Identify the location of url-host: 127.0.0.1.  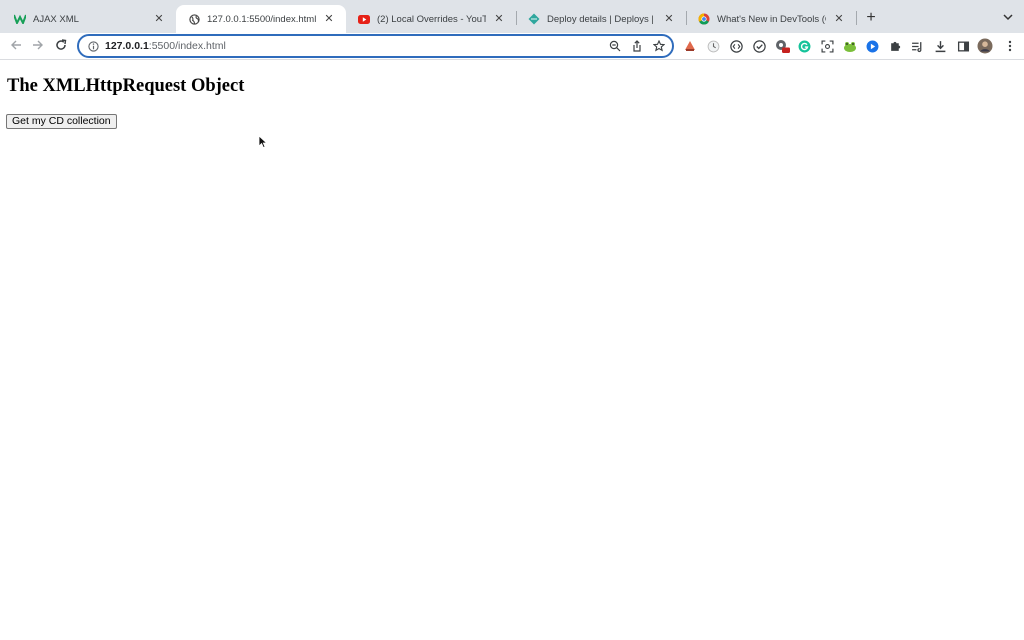
(127, 46).